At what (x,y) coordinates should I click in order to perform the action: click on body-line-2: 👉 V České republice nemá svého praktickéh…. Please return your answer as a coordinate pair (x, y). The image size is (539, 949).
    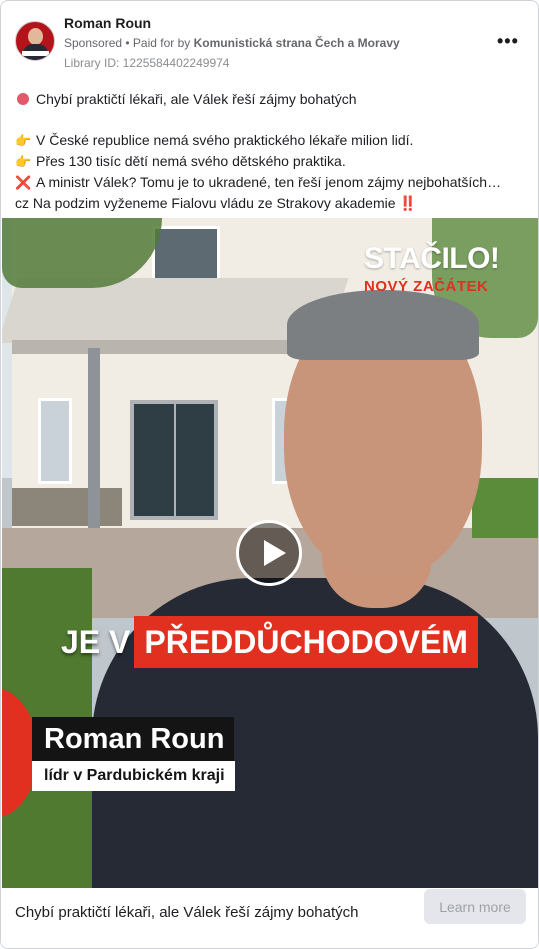
    Looking at the image, I should click on (270, 140).